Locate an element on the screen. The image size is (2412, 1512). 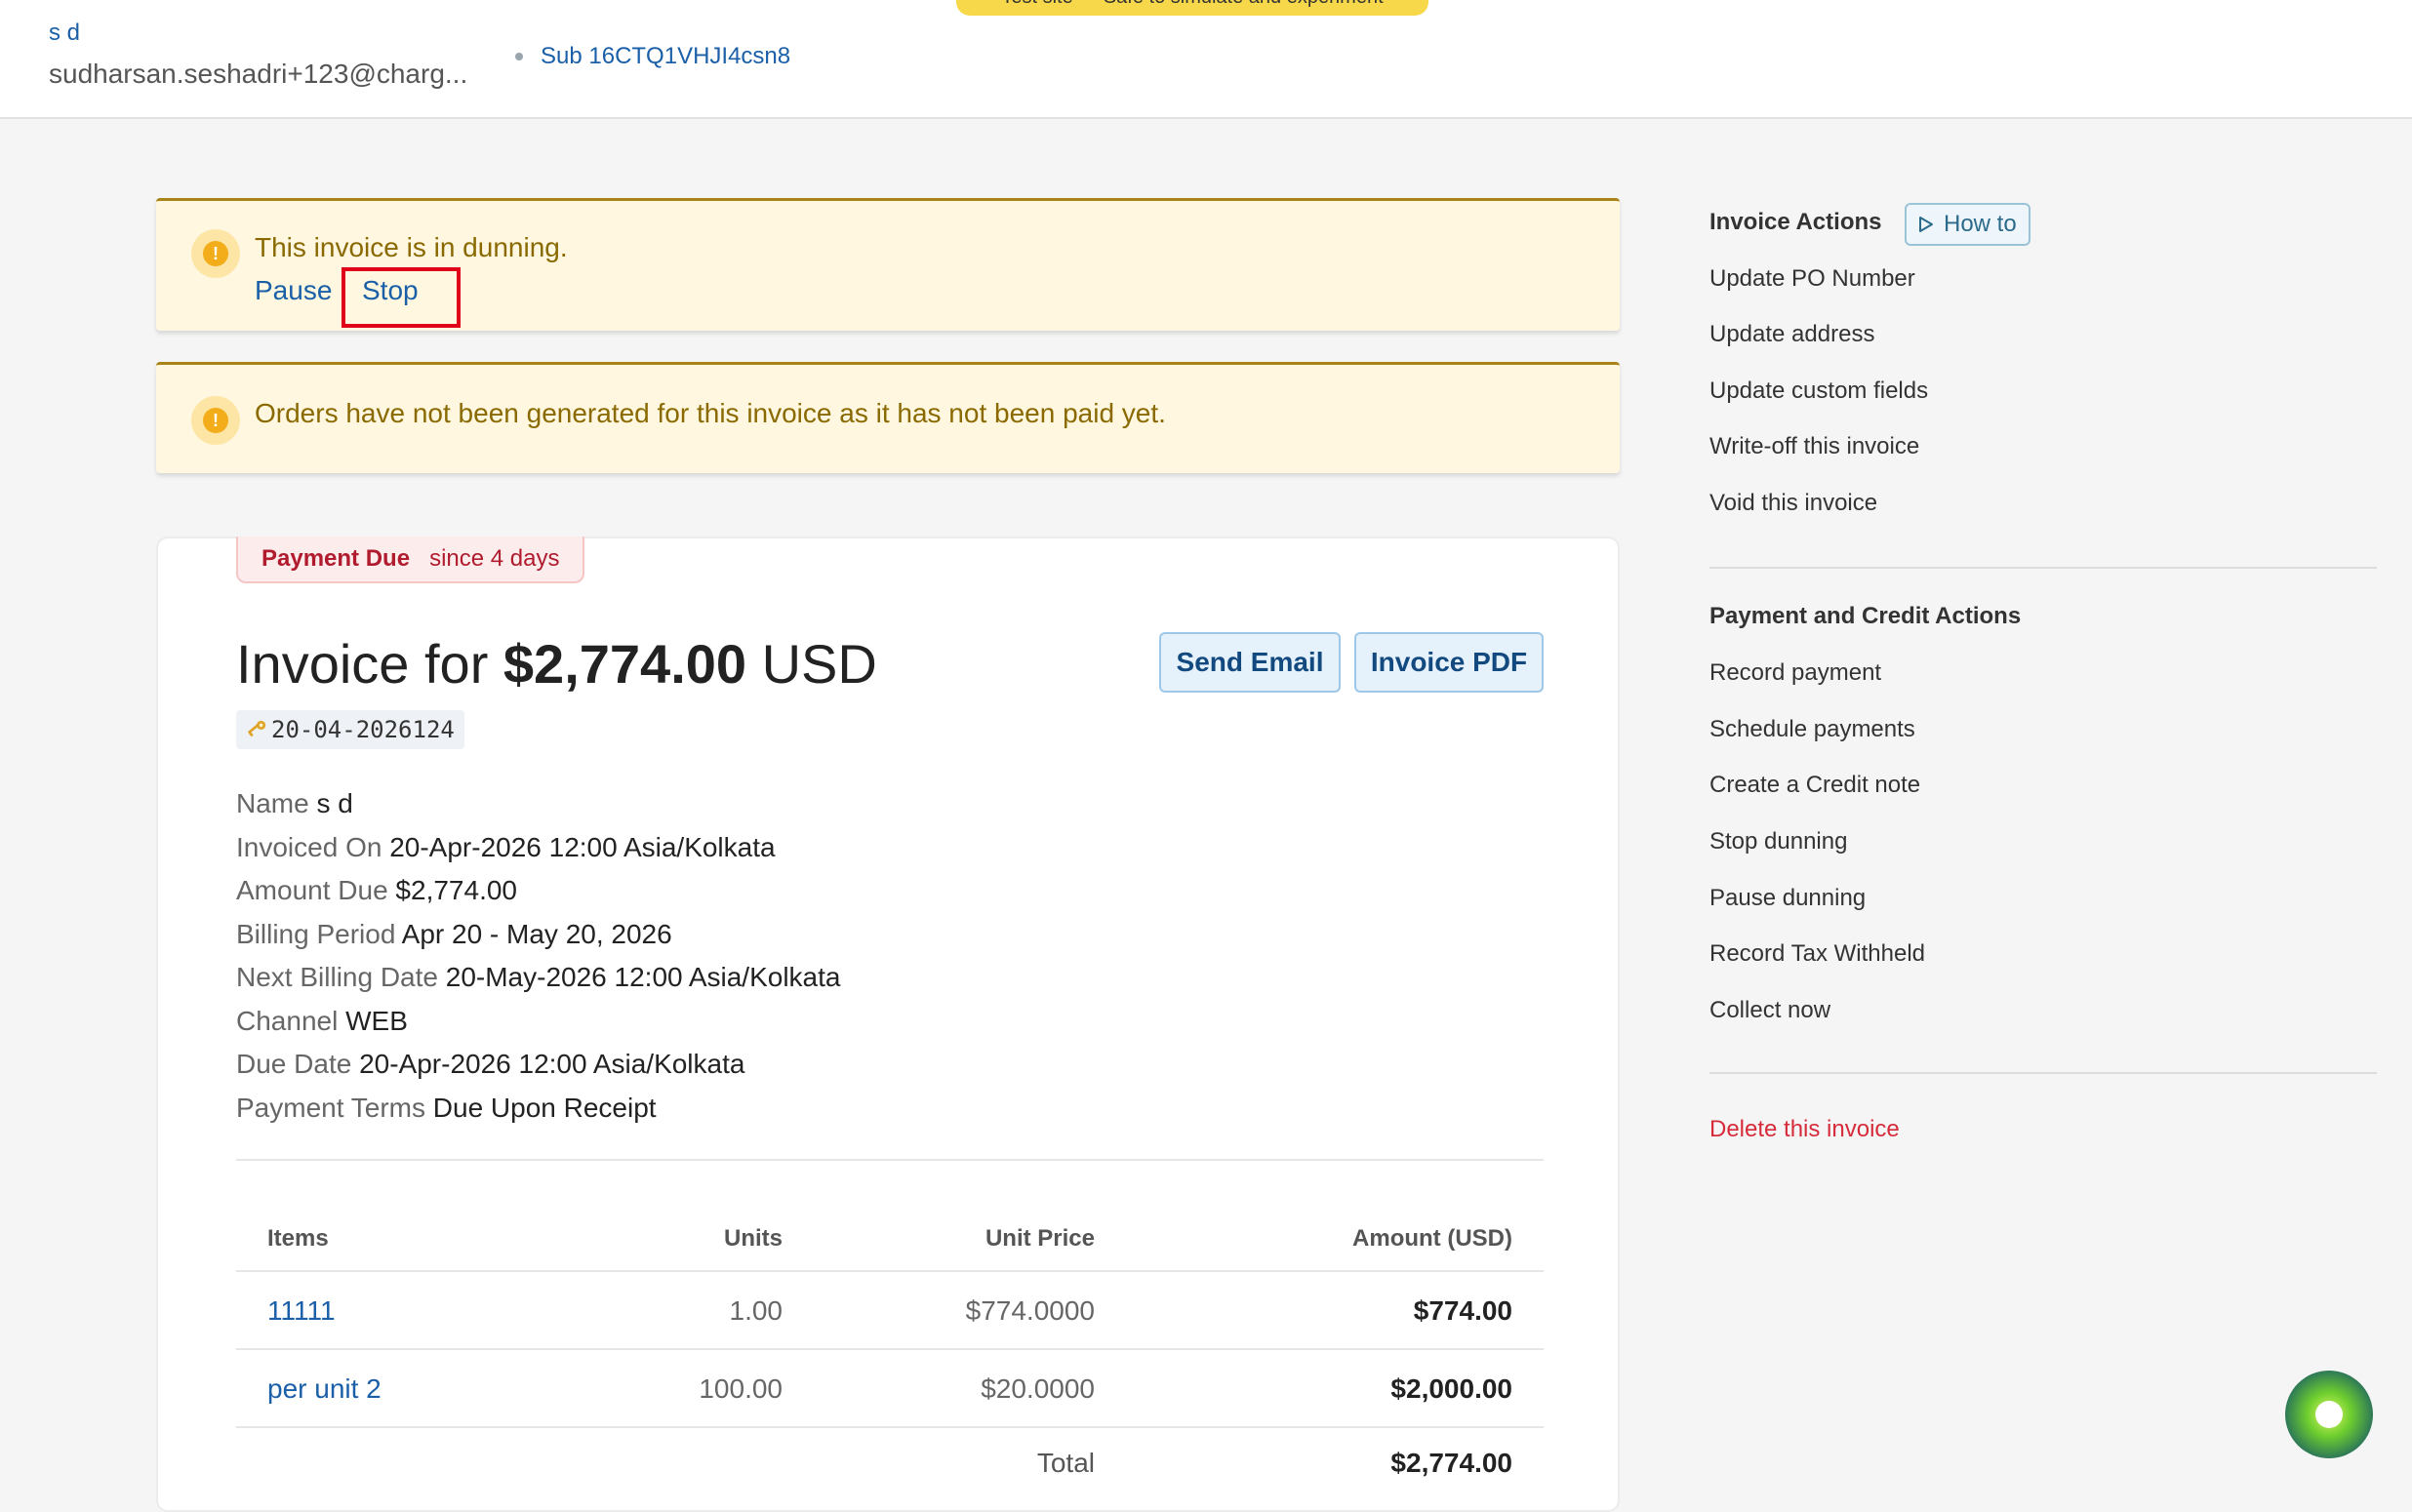
total-label: Total is located at coordinates (1065, 1463).